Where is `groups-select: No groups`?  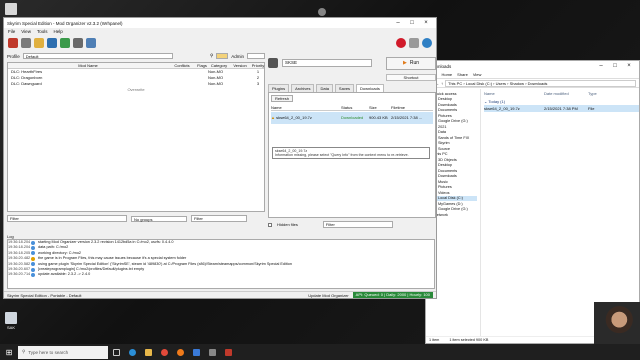 groups-select: No groups is located at coordinates (159, 218).